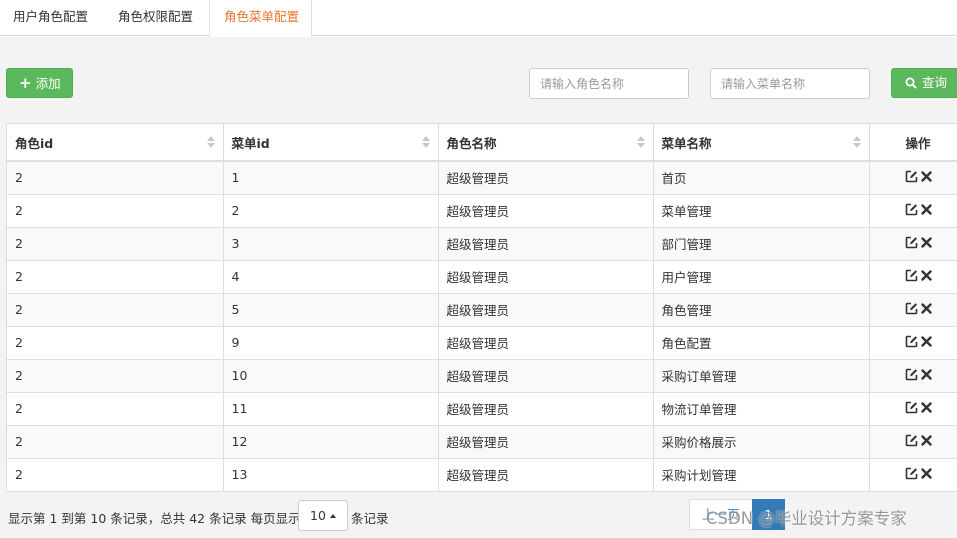  Describe the element at coordinates (761, 343) in the screenshot. I see `cell-menu-name: 角色配置` at that location.